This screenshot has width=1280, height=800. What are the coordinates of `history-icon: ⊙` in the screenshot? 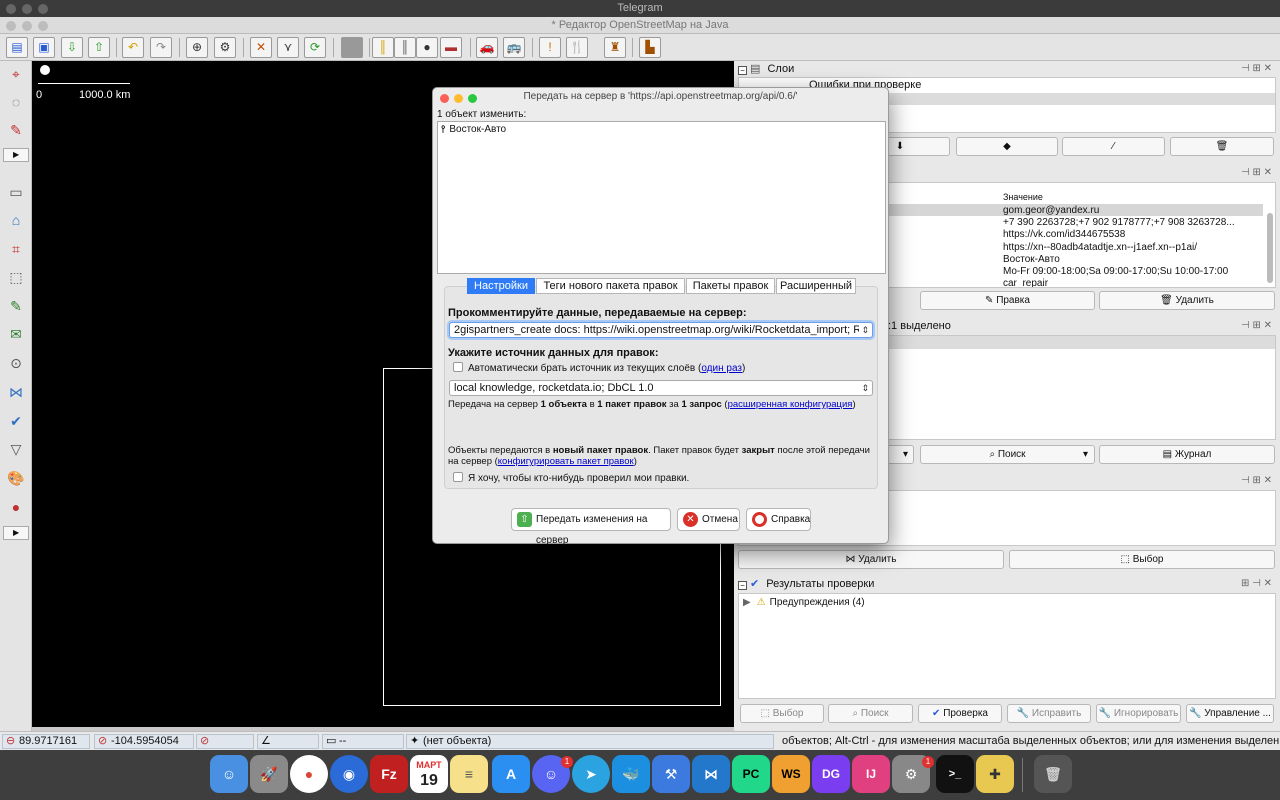 It's located at (16, 363).